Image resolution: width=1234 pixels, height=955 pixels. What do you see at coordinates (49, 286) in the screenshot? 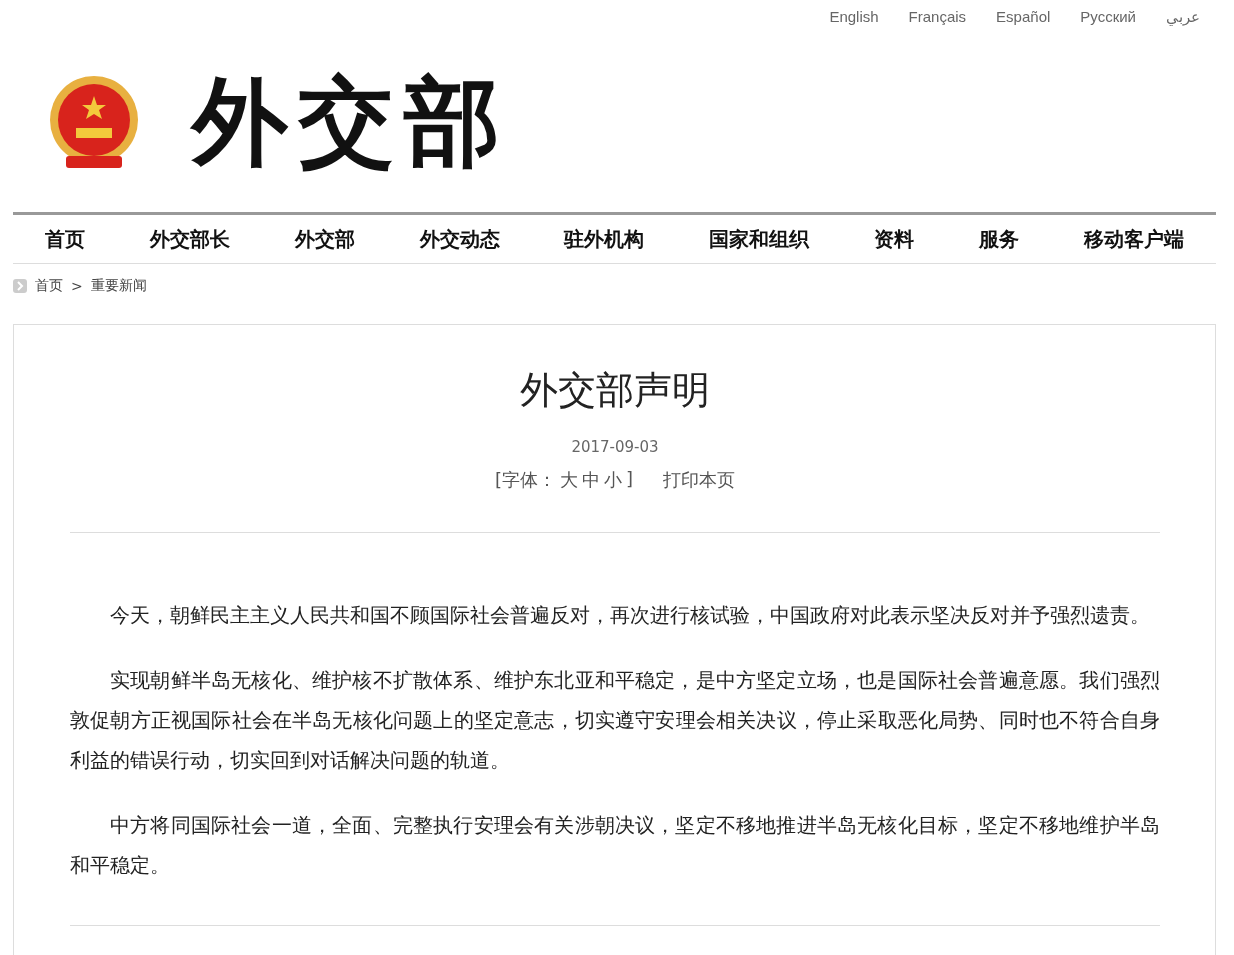
I see `breadcrumb-link: 首页` at bounding box center [49, 286].